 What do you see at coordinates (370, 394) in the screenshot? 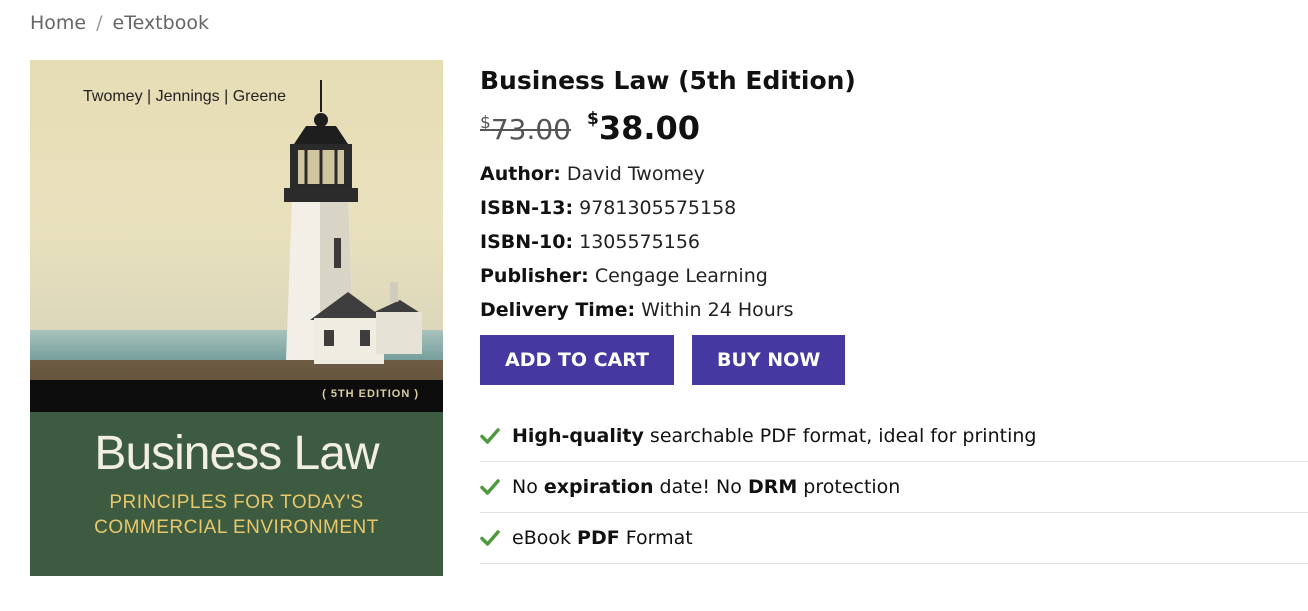
I see `cover-edition: ( 5TH EDITION )` at bounding box center [370, 394].